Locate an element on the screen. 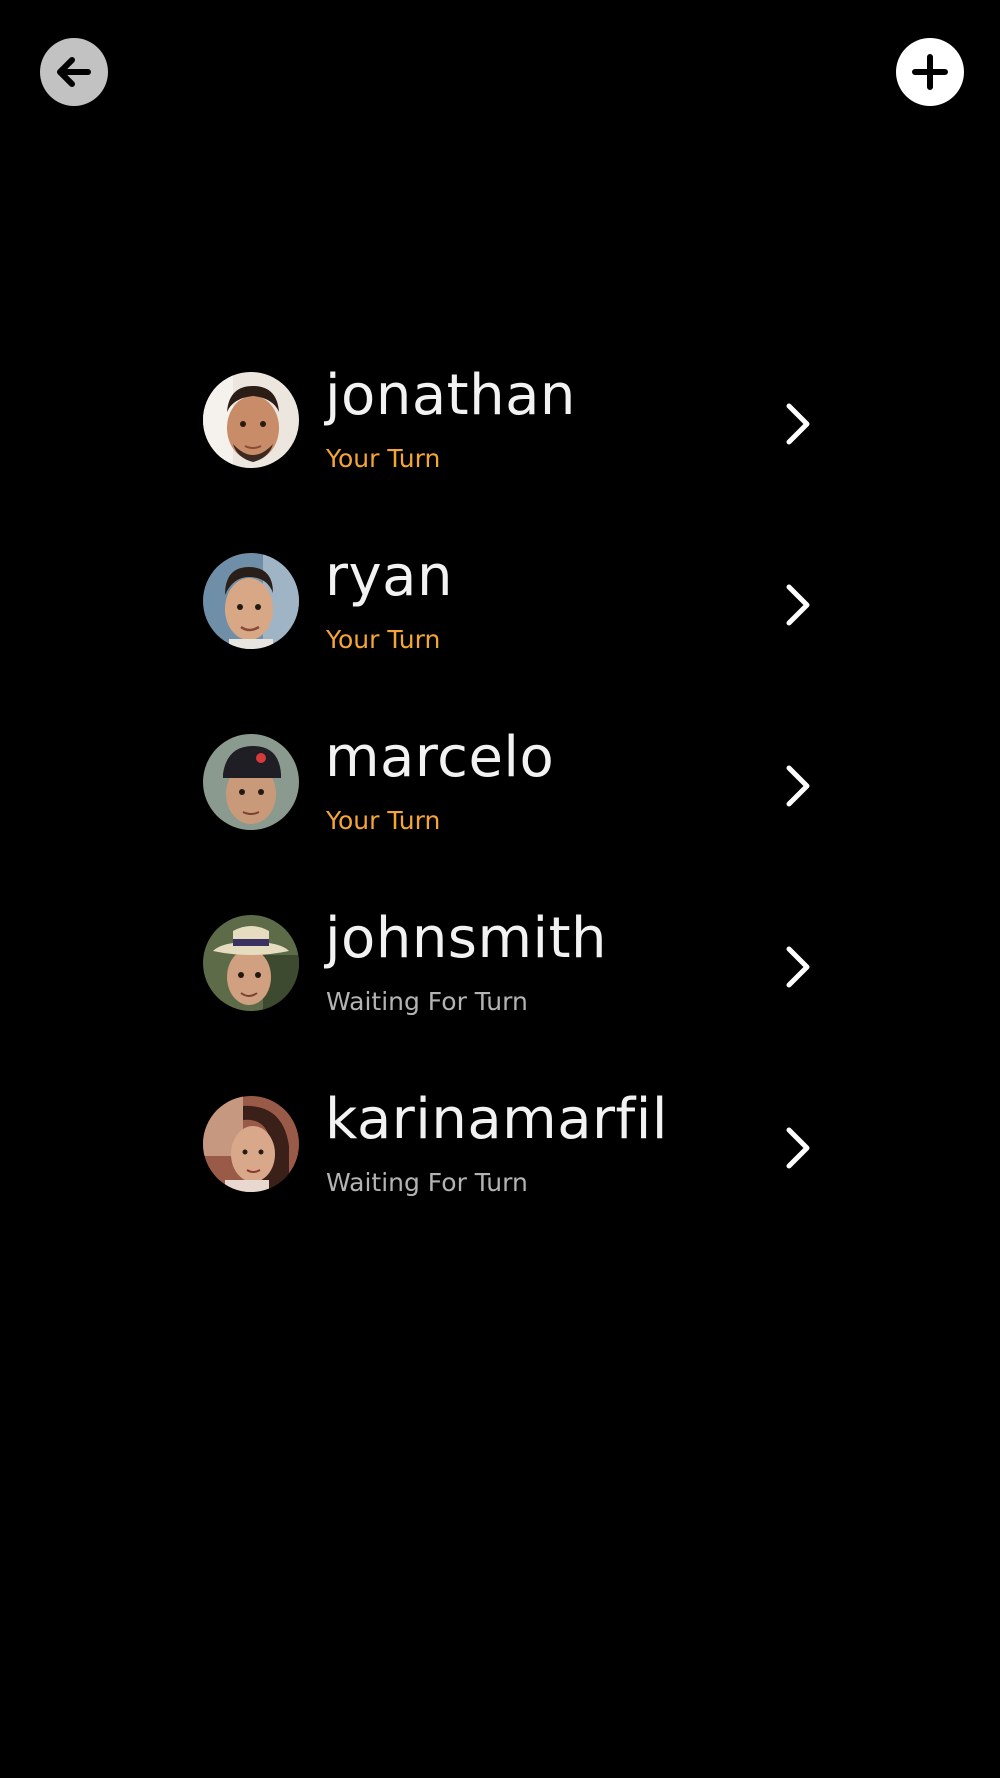 This screenshot has width=1000, height=1778. plus-icon is located at coordinates (930, 72).